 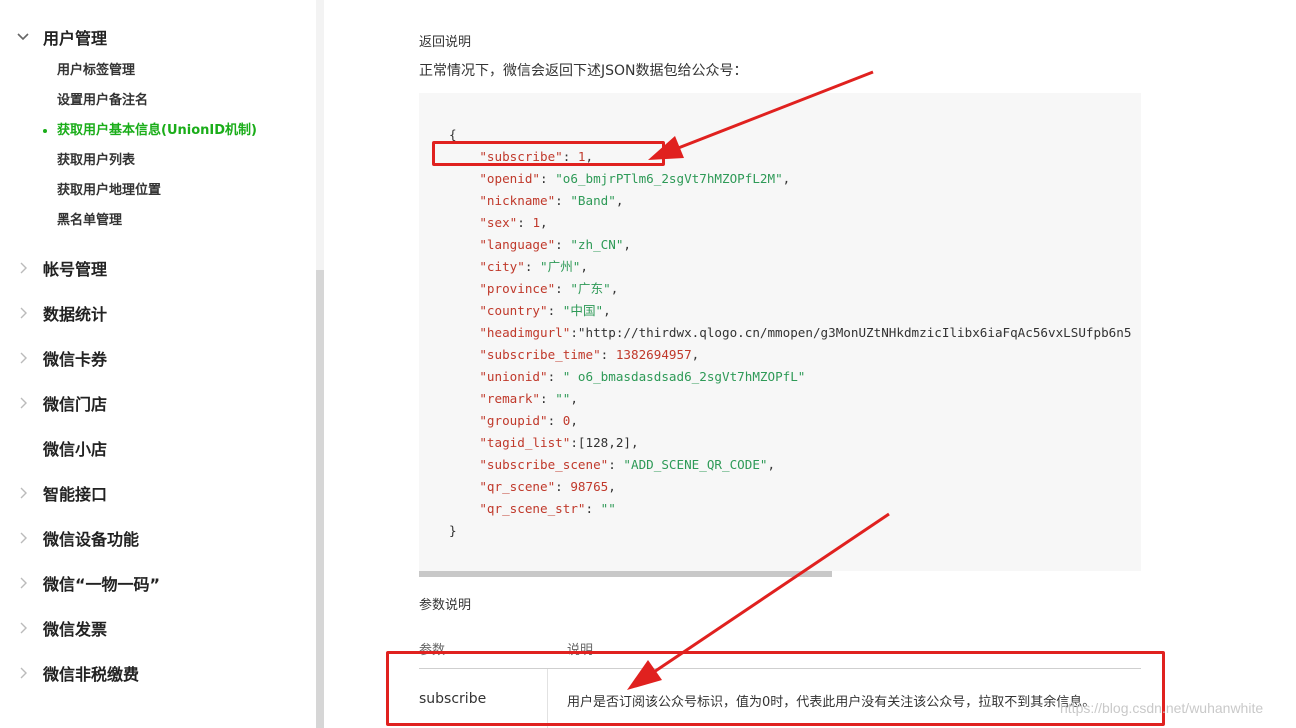 What do you see at coordinates (453, 530) in the screenshot?
I see `code-line: }` at bounding box center [453, 530].